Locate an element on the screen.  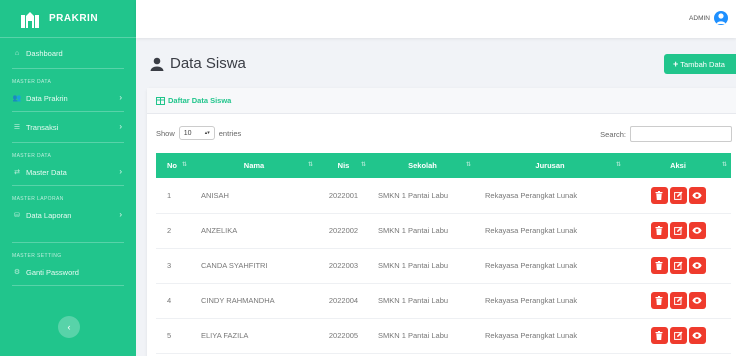
random-icon: ⇄ is located at coordinates (17, 172).